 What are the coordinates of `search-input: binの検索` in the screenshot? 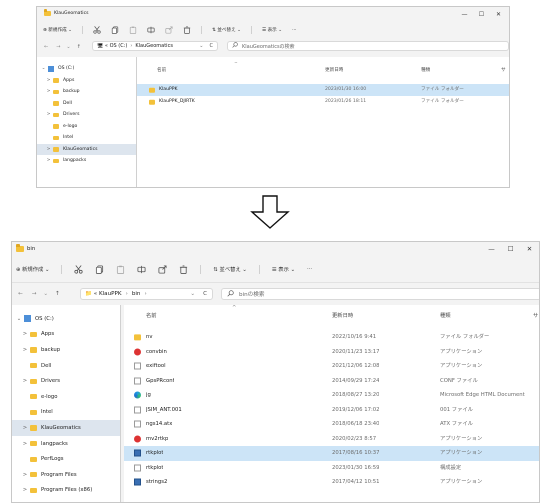 It's located at (380, 294).